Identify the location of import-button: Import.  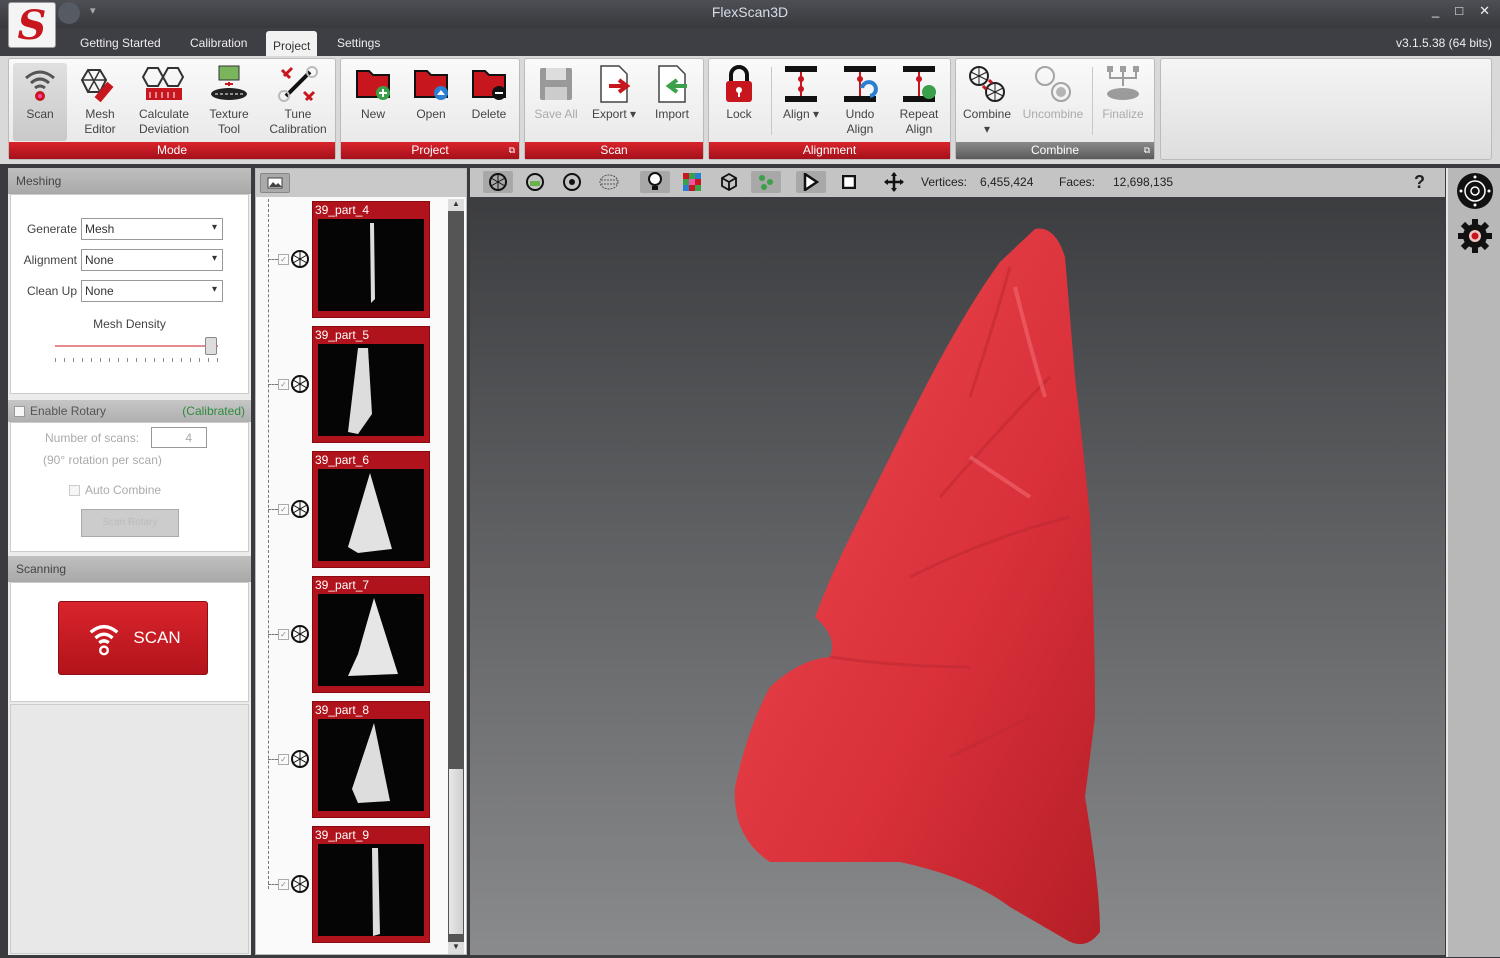
(672, 92).